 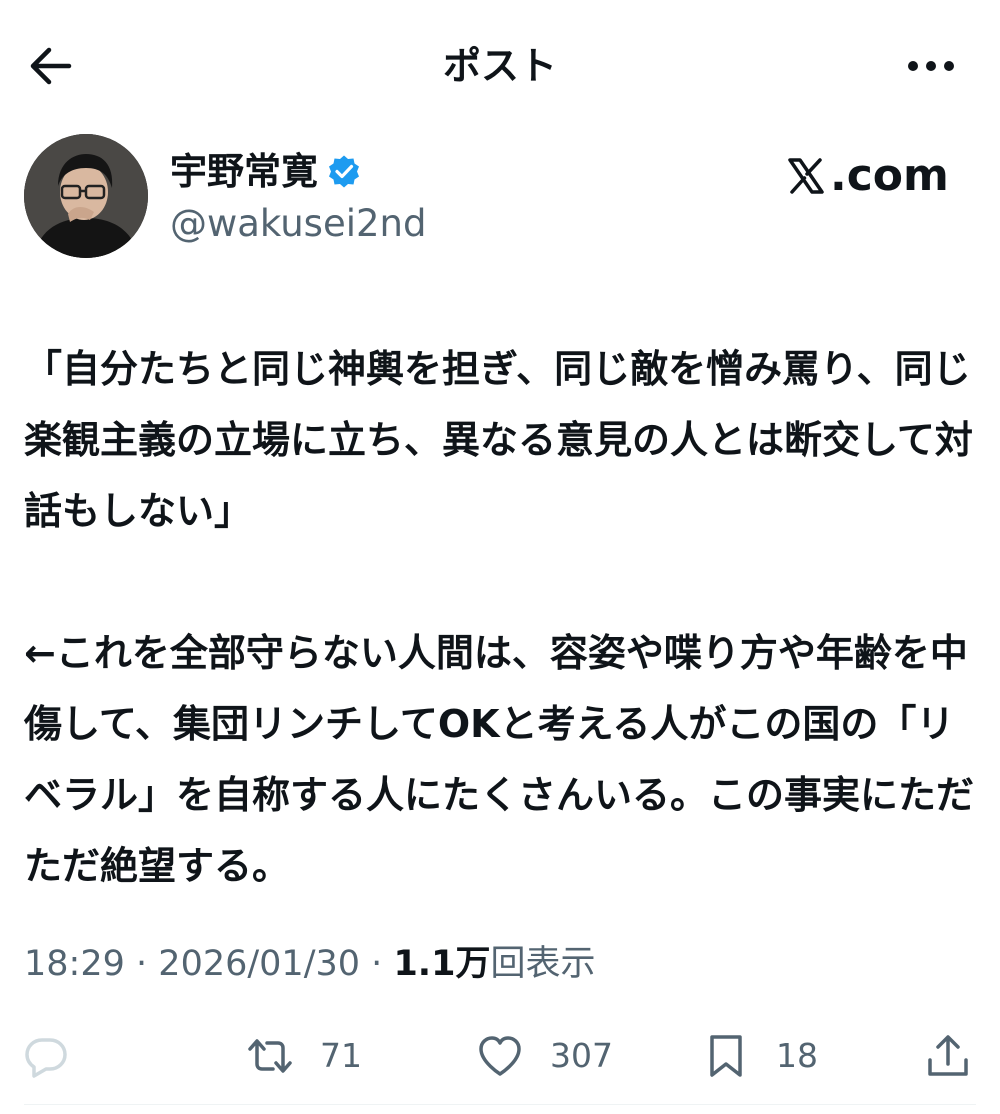 I want to click on bookmark-button: 18, so click(x=760, y=1056).